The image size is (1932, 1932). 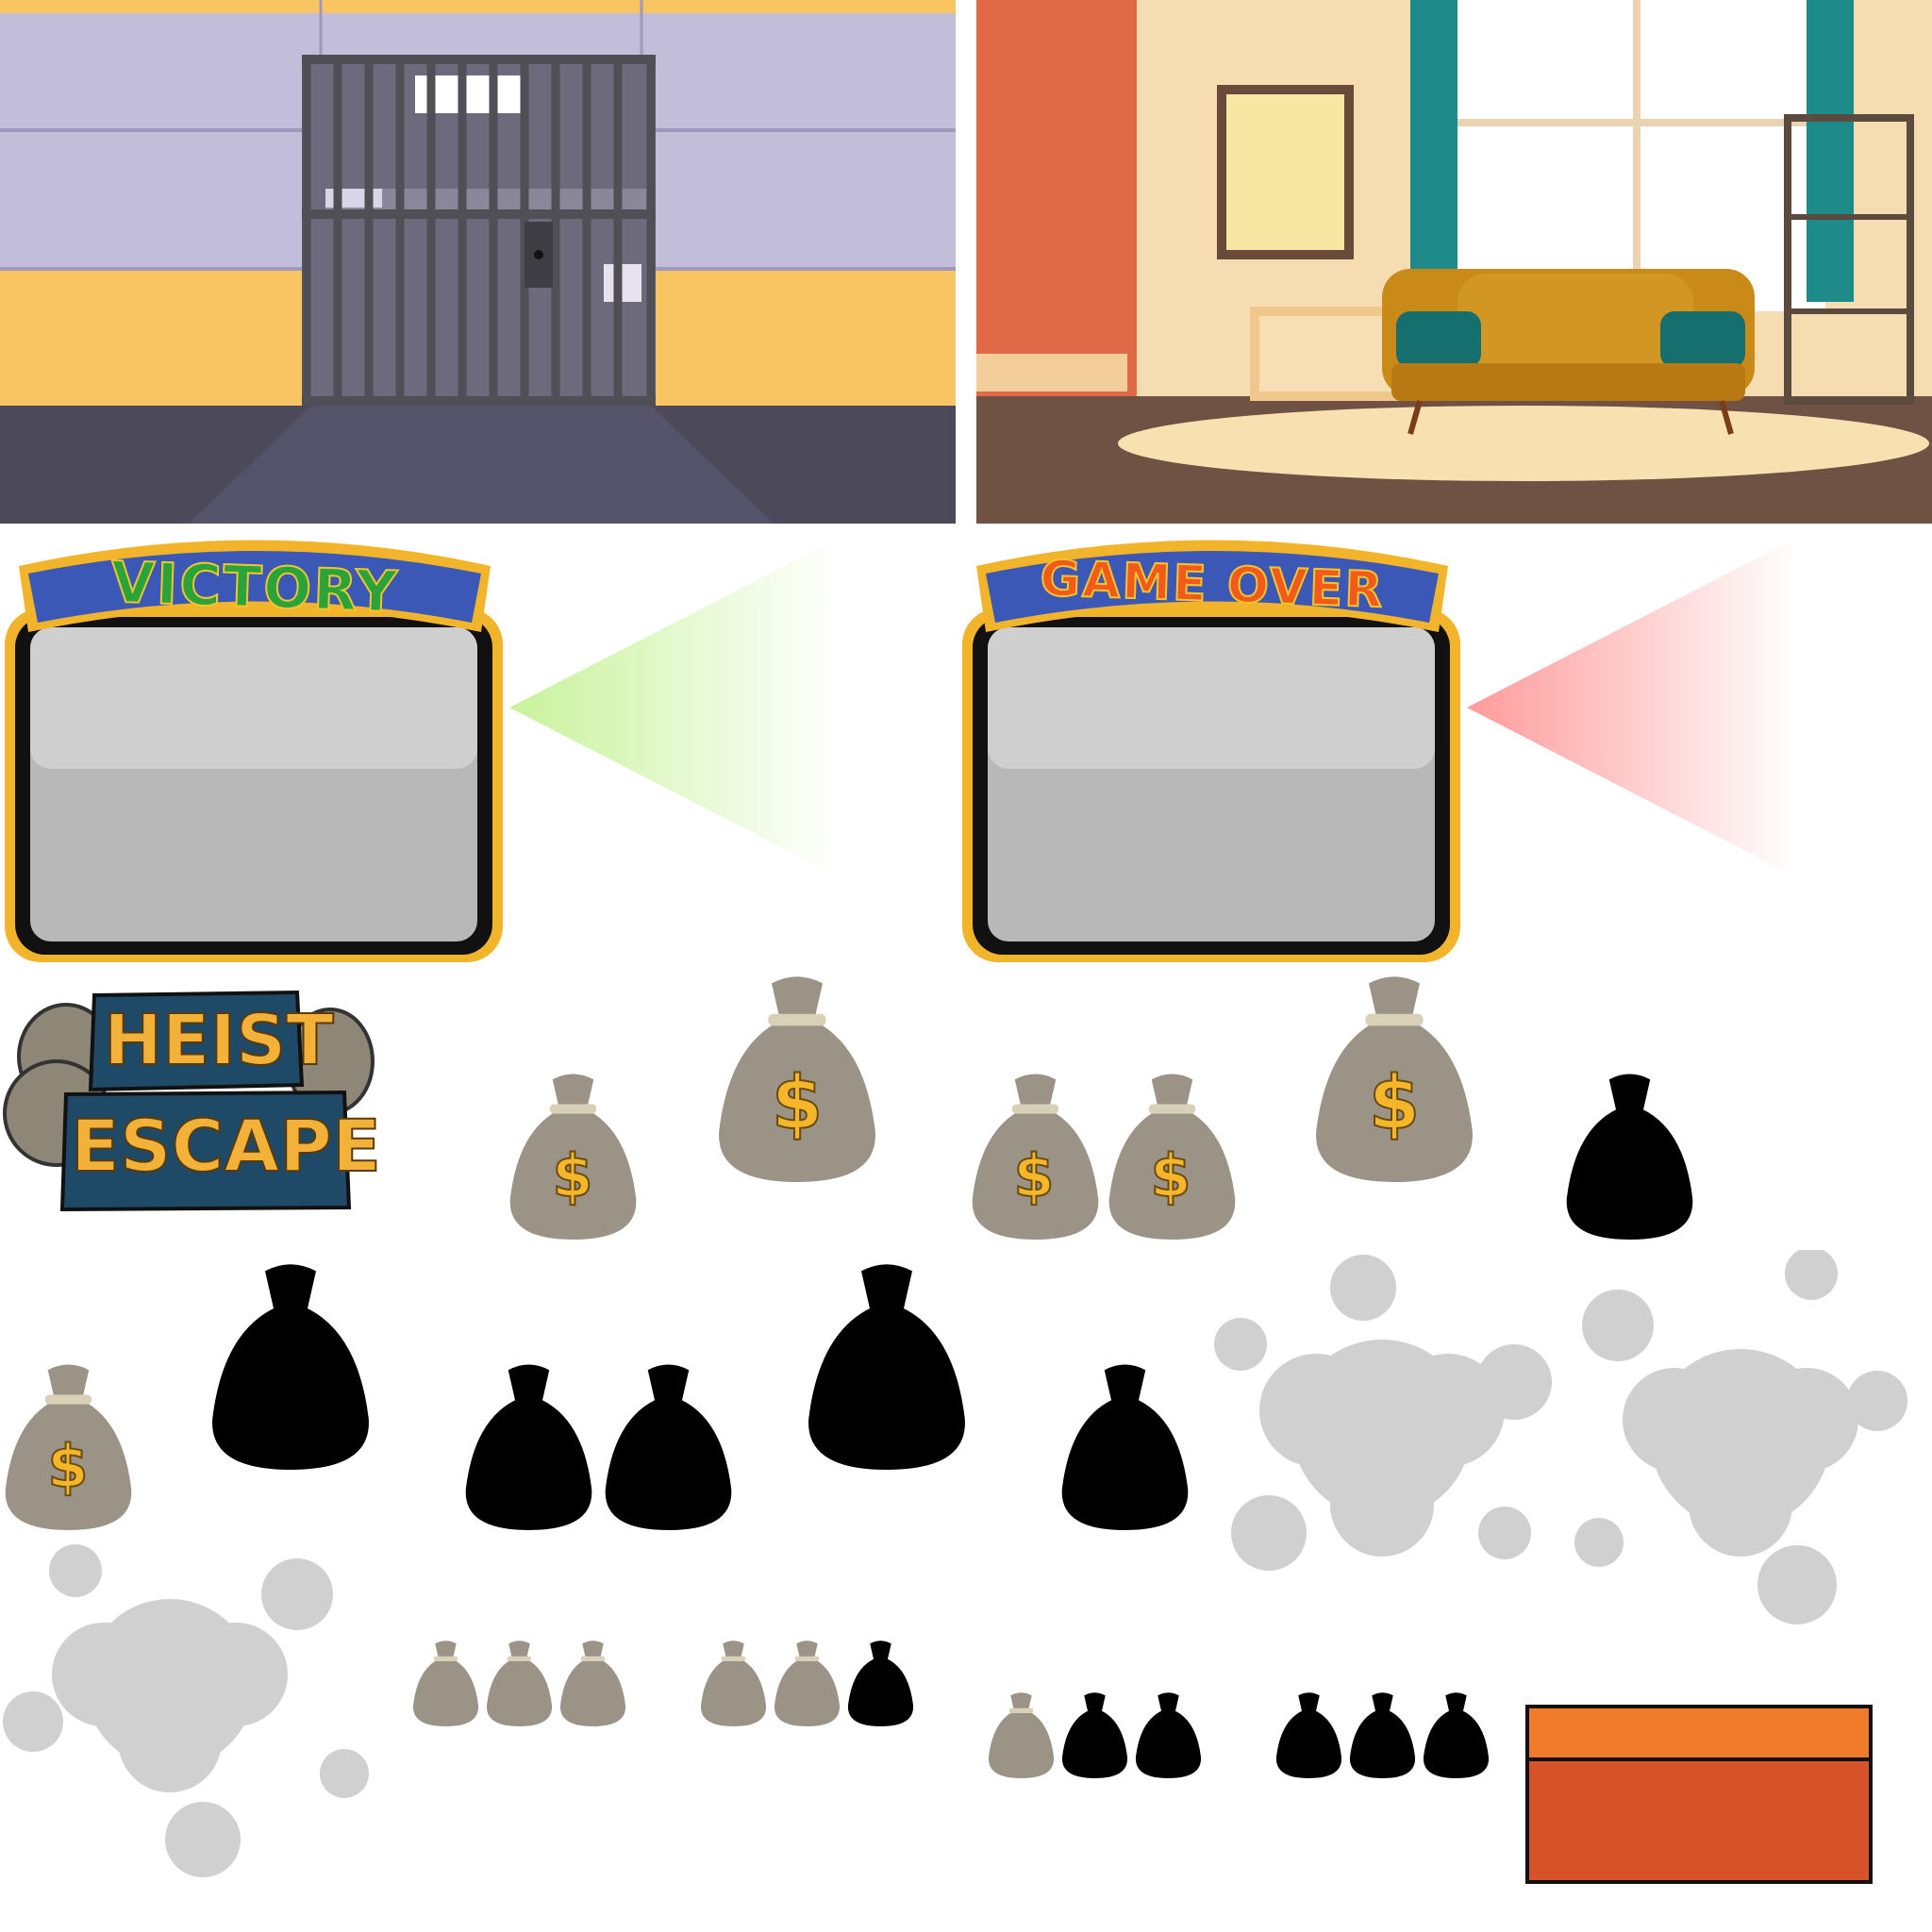 I want to click on money-bag-large-2: $, so click(x=1394, y=1080).